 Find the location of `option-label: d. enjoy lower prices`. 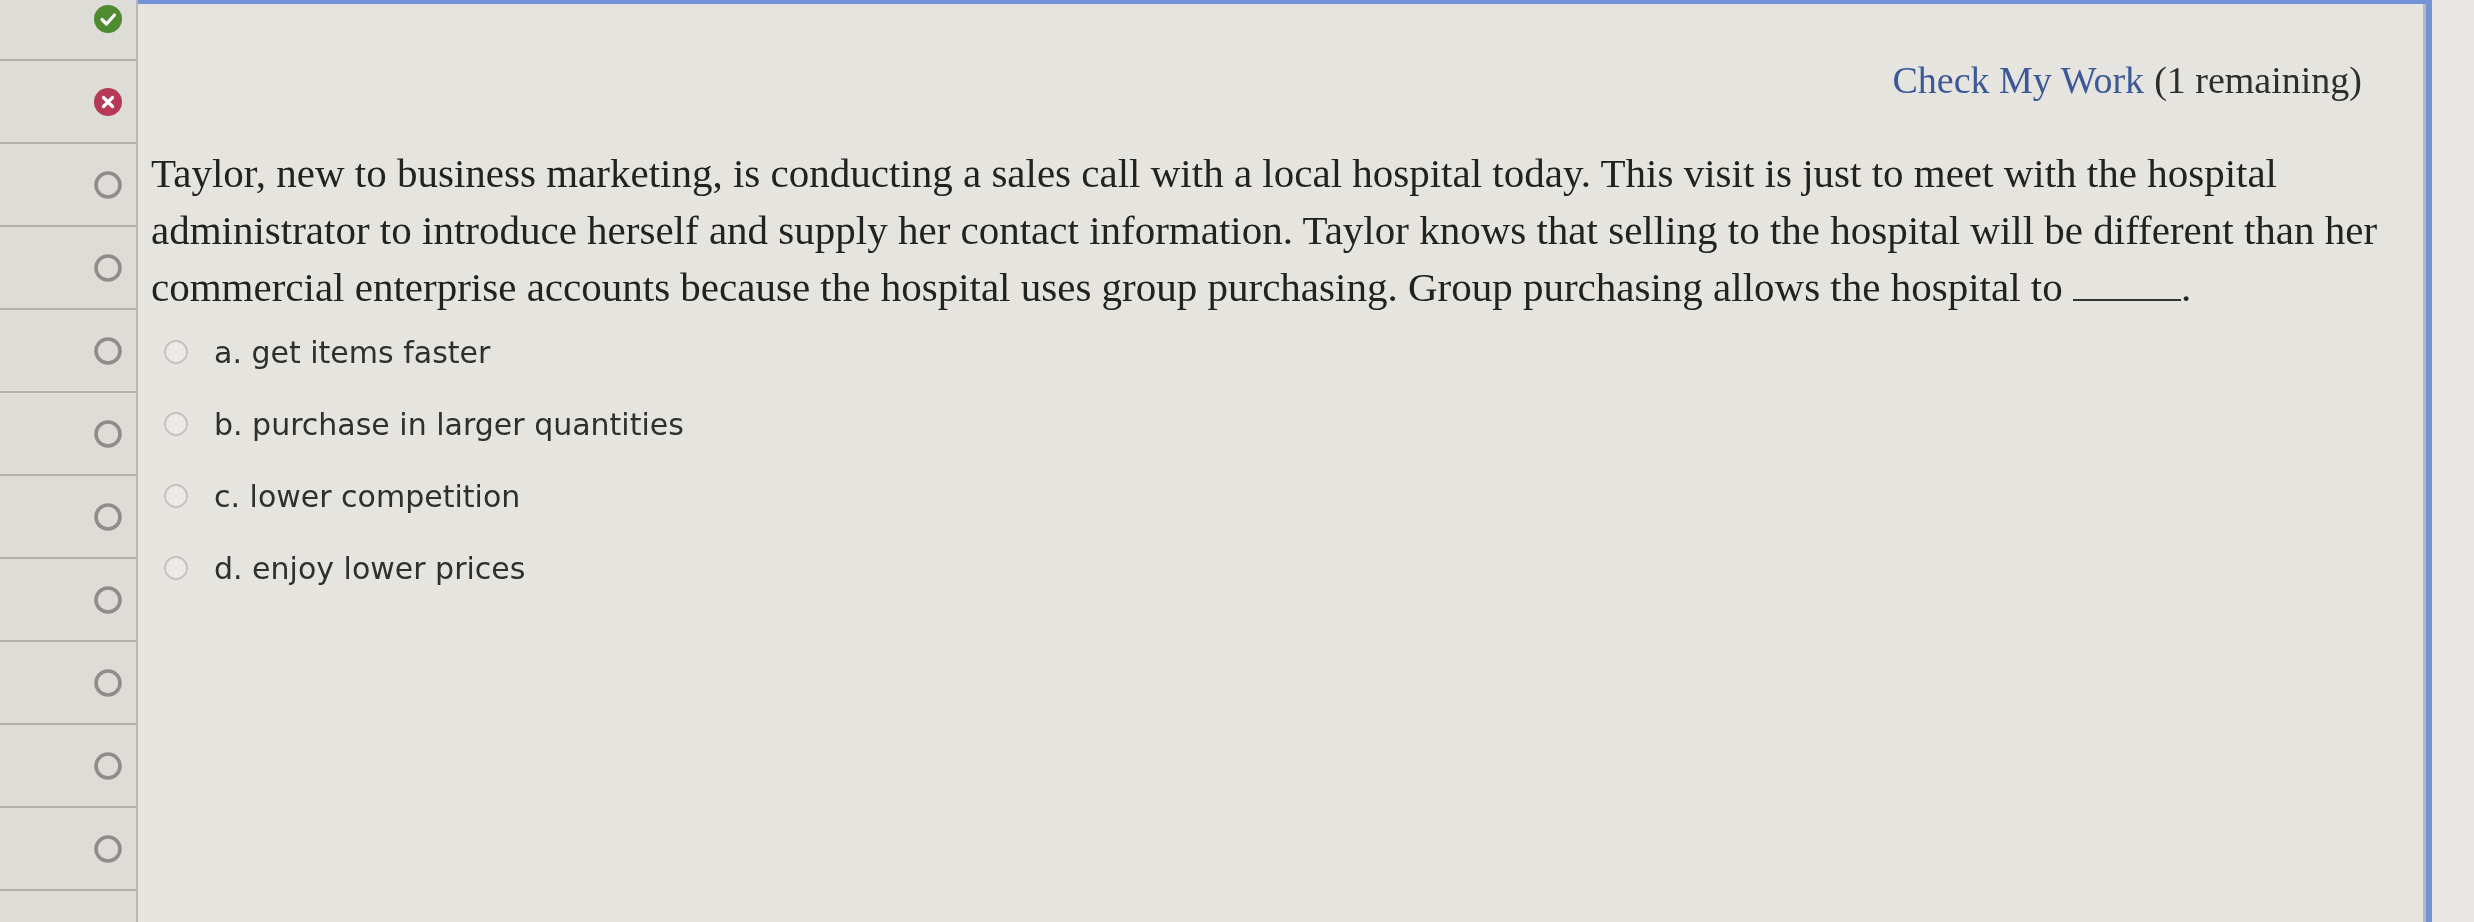

option-label: d. enjoy lower prices is located at coordinates (370, 568).